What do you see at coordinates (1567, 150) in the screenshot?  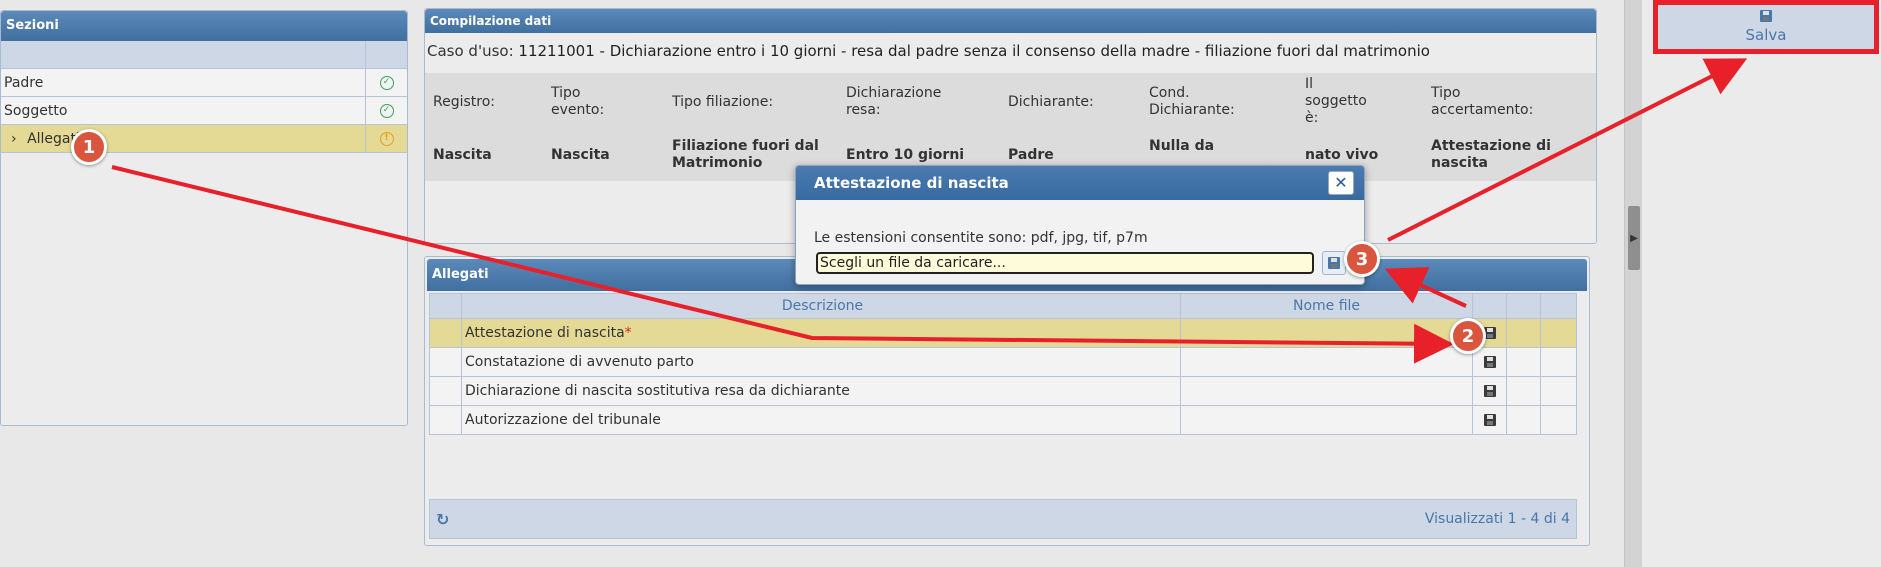 I see `arrow-3-save` at bounding box center [1567, 150].